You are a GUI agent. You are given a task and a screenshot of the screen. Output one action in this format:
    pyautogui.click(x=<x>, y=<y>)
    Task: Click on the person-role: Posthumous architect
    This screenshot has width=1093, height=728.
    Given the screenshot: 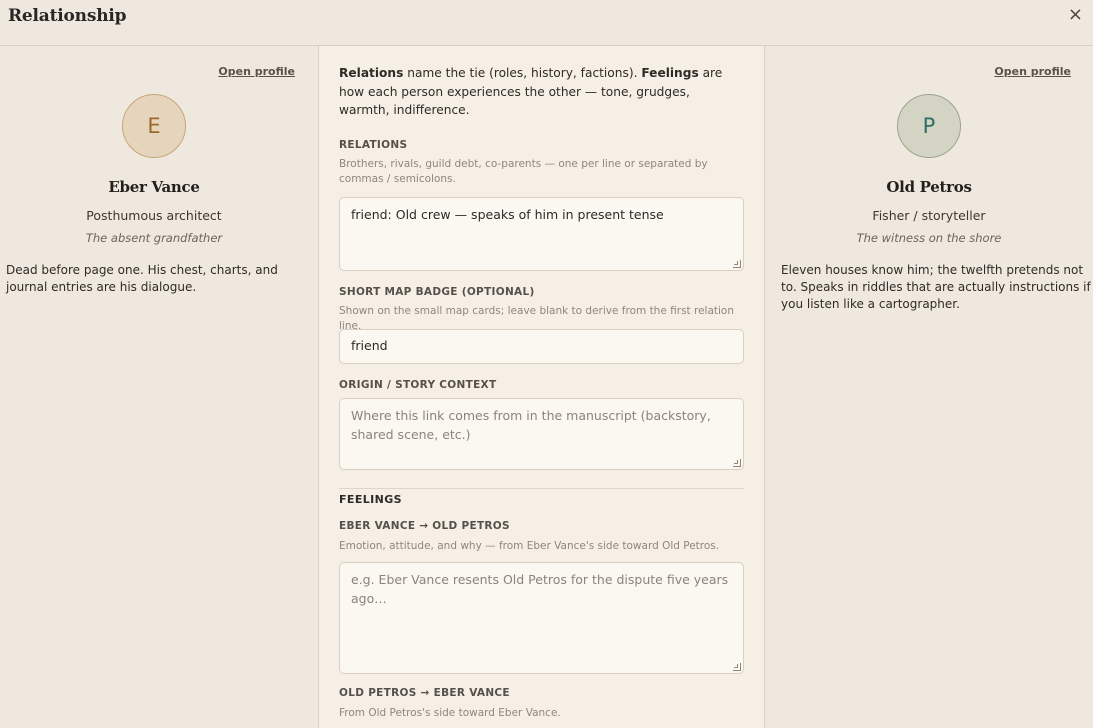 What is the action you would take?
    pyautogui.click(x=154, y=215)
    